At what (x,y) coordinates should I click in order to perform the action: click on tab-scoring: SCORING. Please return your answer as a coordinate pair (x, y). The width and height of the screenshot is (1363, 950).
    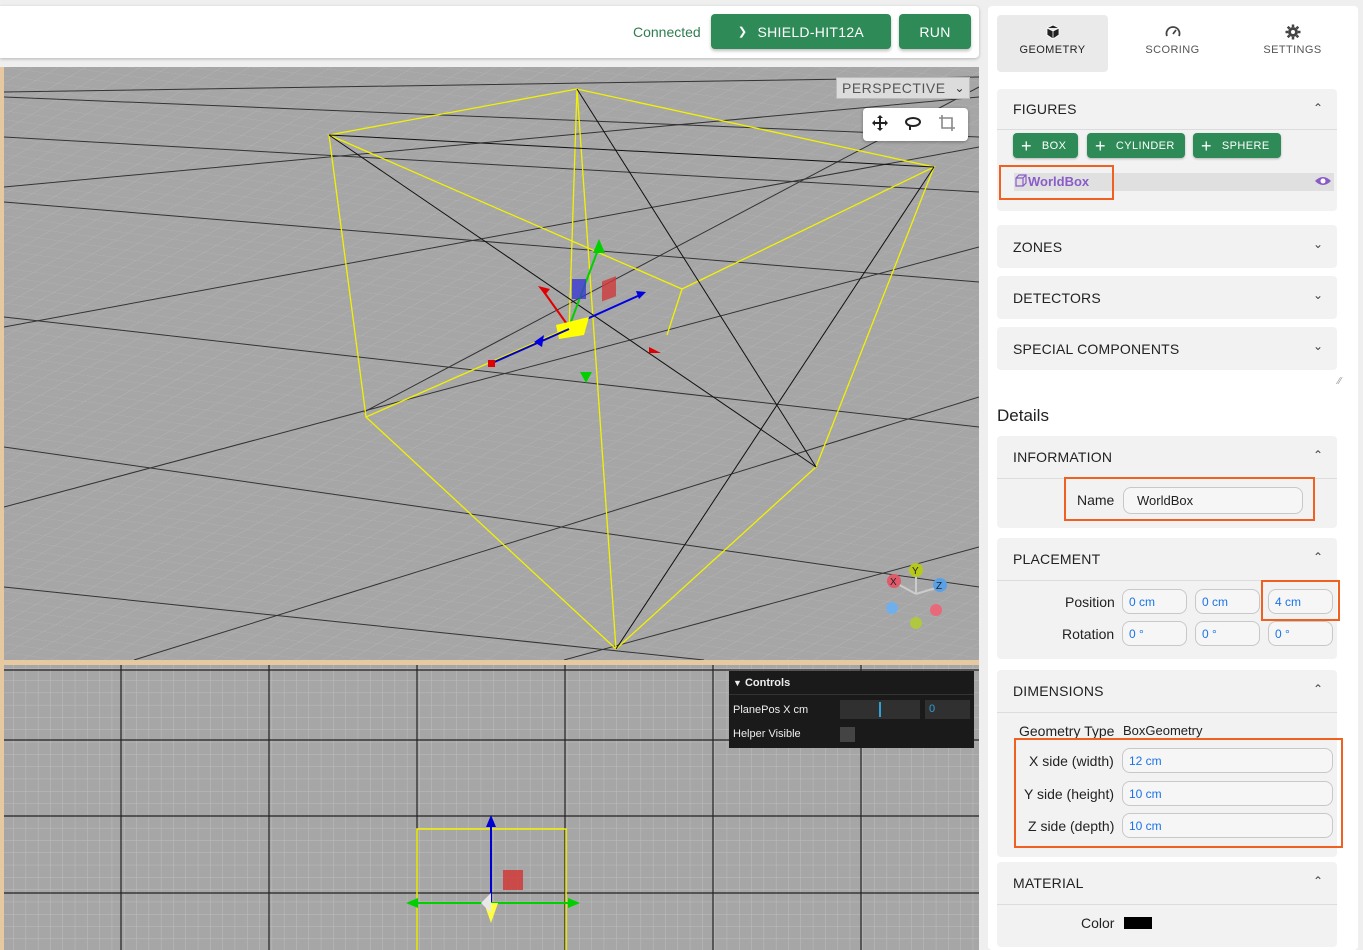
    Looking at the image, I should click on (1172, 43).